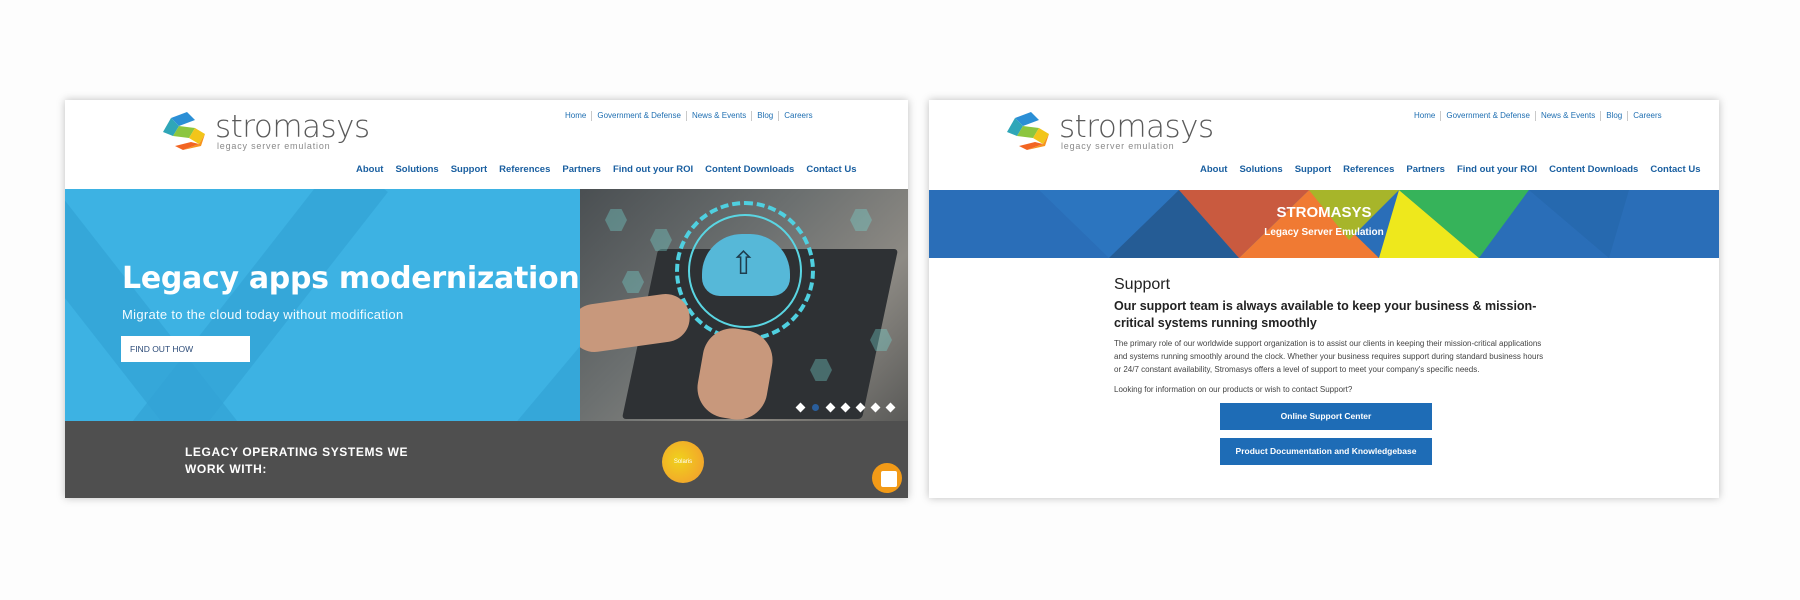  I want to click on solaris-logo: Solaris, so click(683, 462).